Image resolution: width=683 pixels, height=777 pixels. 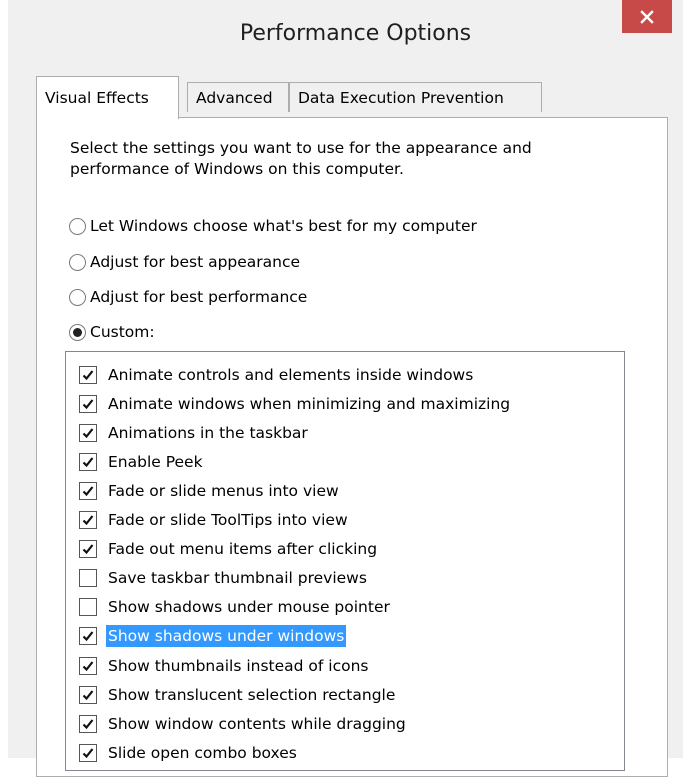 I want to click on radio-custom: Custom:, so click(x=112, y=332).